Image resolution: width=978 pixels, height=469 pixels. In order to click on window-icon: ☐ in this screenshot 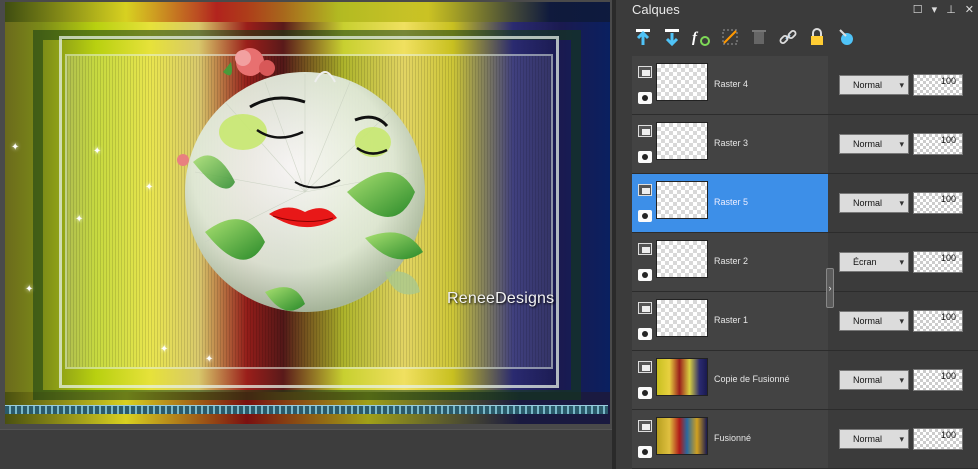, I will do `click(918, 9)`.